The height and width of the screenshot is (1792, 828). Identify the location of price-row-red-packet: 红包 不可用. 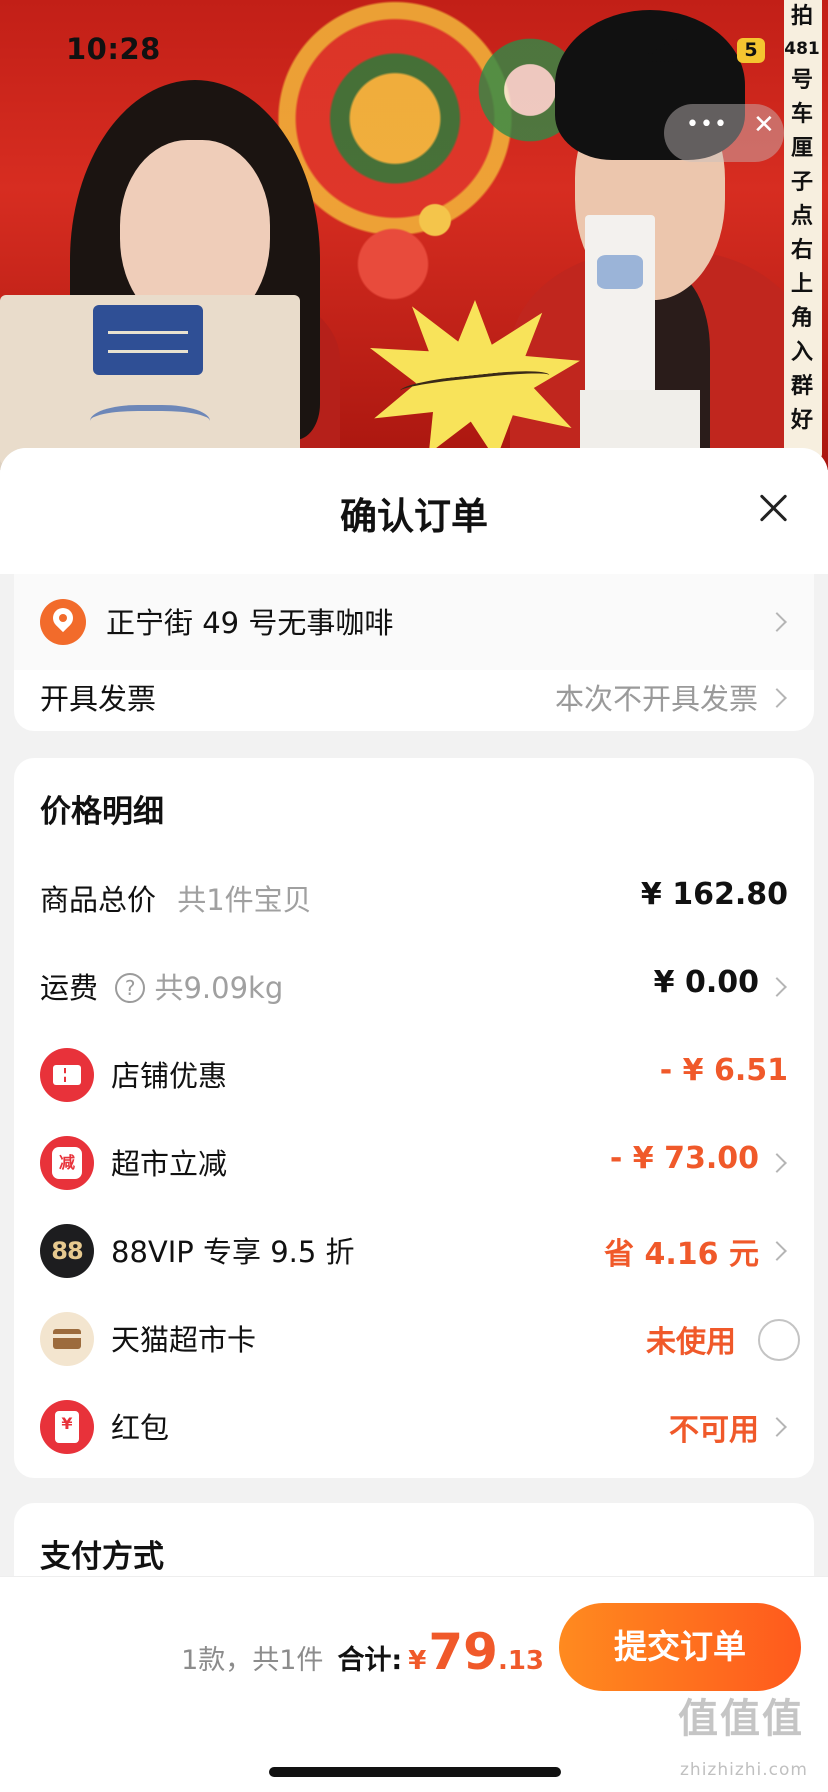
(414, 1427).